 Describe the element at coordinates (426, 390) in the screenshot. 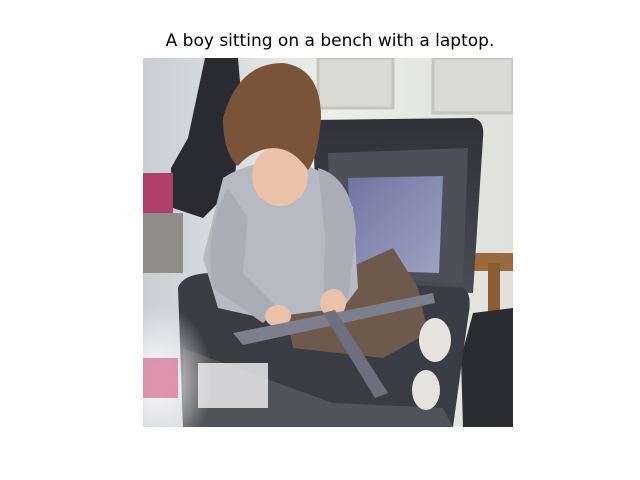

I see `shoe-left` at that location.